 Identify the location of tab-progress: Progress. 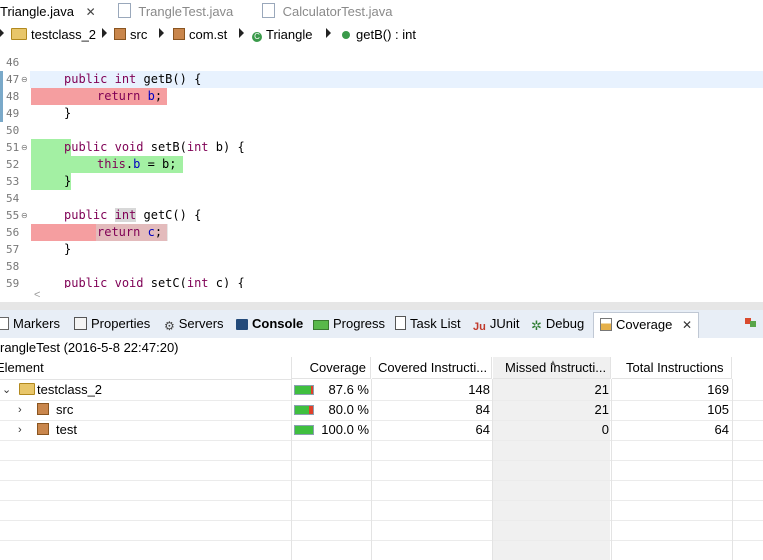
(349, 324).